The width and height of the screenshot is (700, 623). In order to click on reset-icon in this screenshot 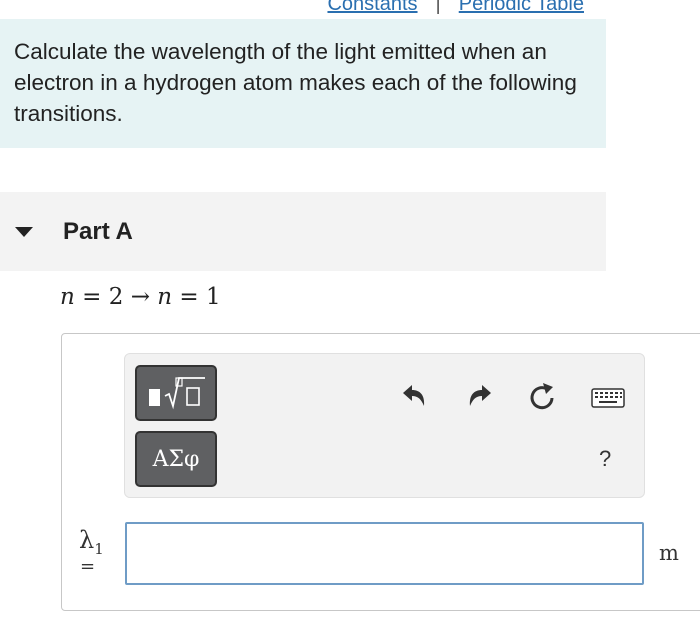, I will do `click(542, 396)`.